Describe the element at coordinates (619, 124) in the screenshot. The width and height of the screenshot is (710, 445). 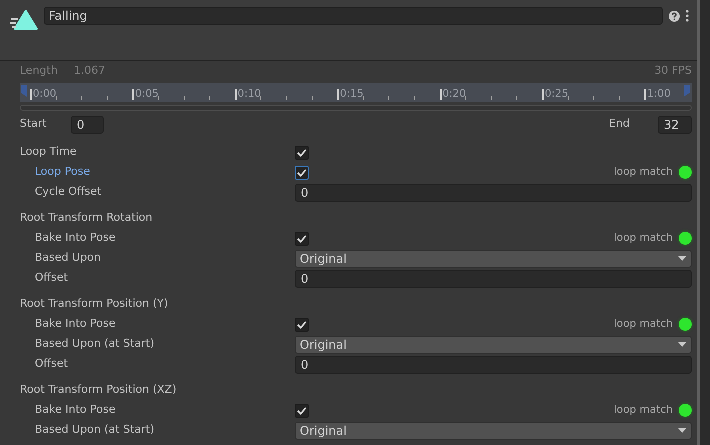
I see `end-label: End` at that location.